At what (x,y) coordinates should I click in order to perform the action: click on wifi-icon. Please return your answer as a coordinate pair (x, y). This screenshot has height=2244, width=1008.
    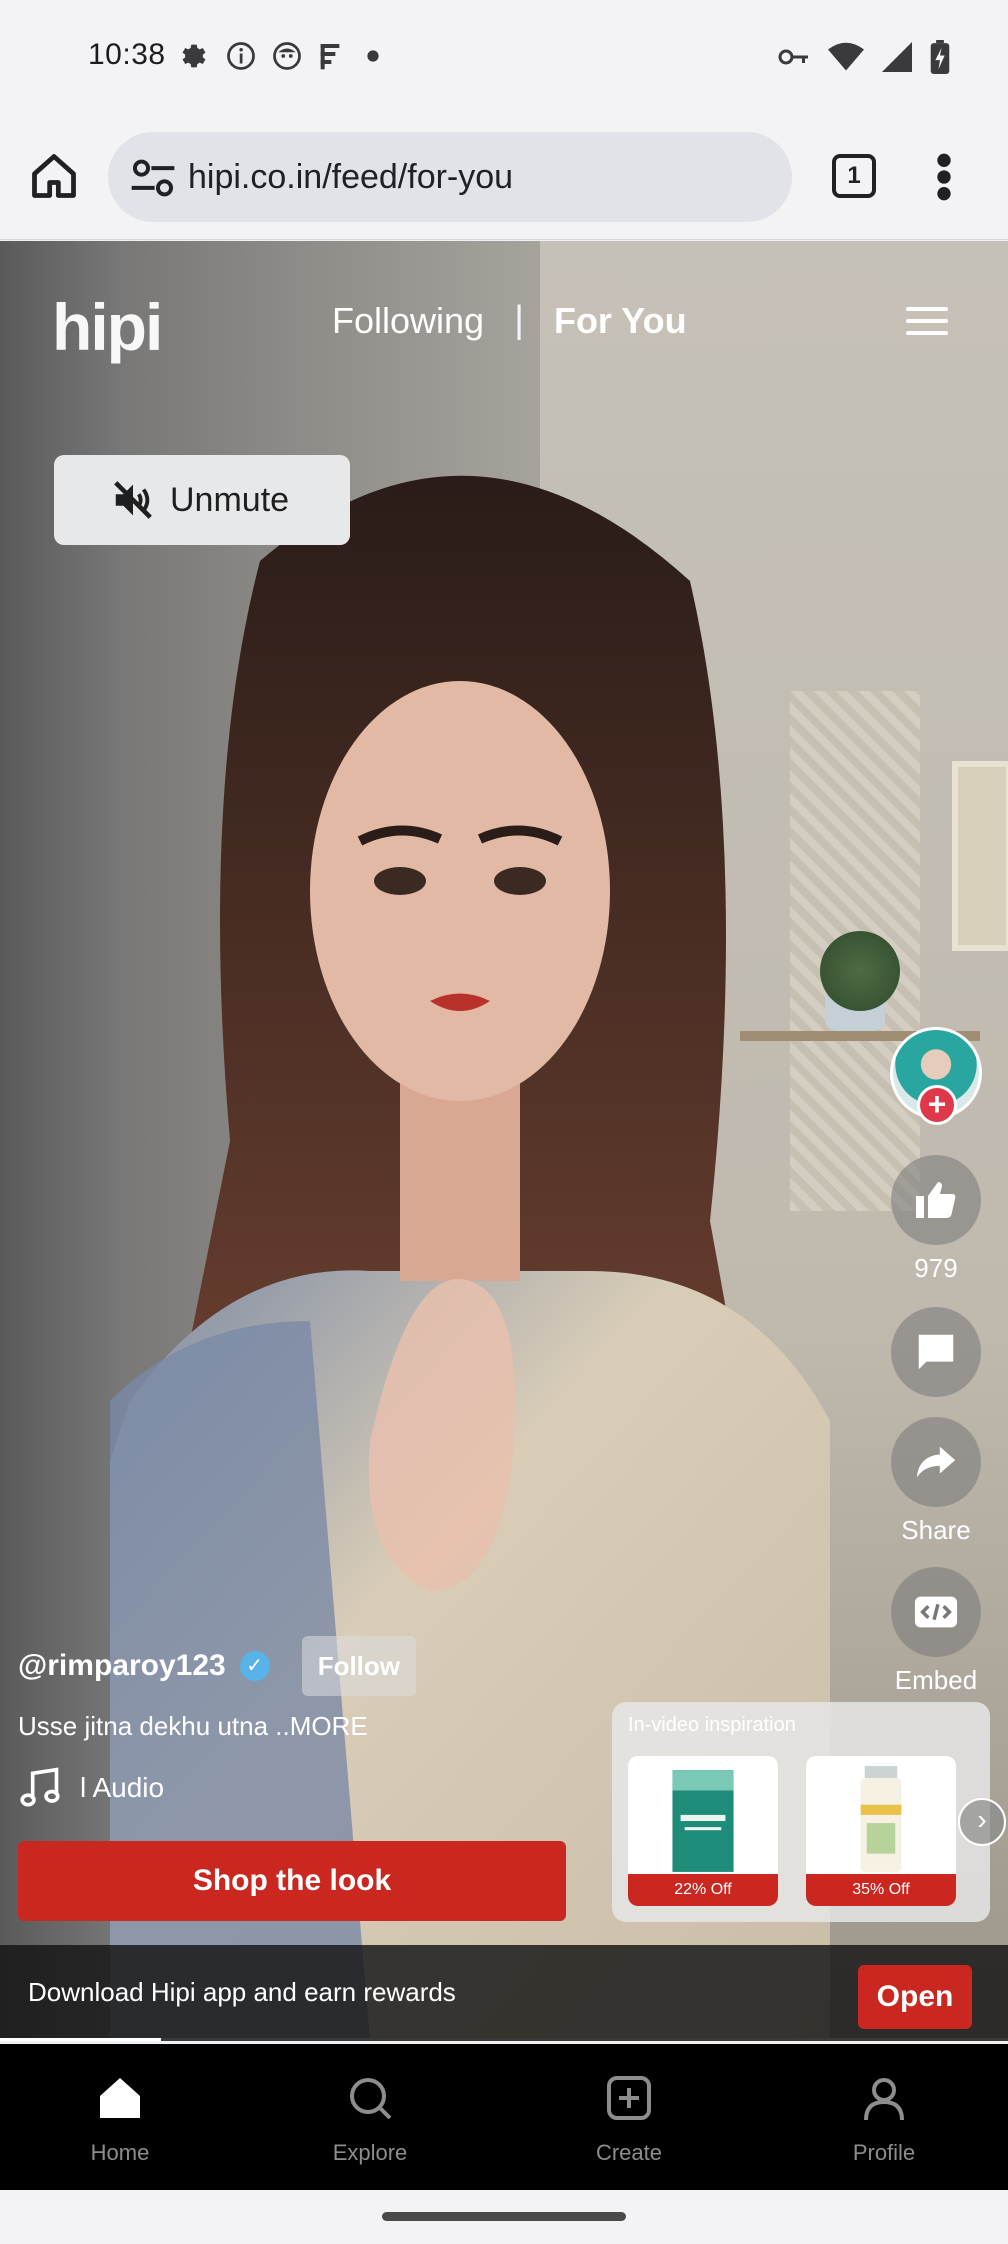
    Looking at the image, I should click on (846, 56).